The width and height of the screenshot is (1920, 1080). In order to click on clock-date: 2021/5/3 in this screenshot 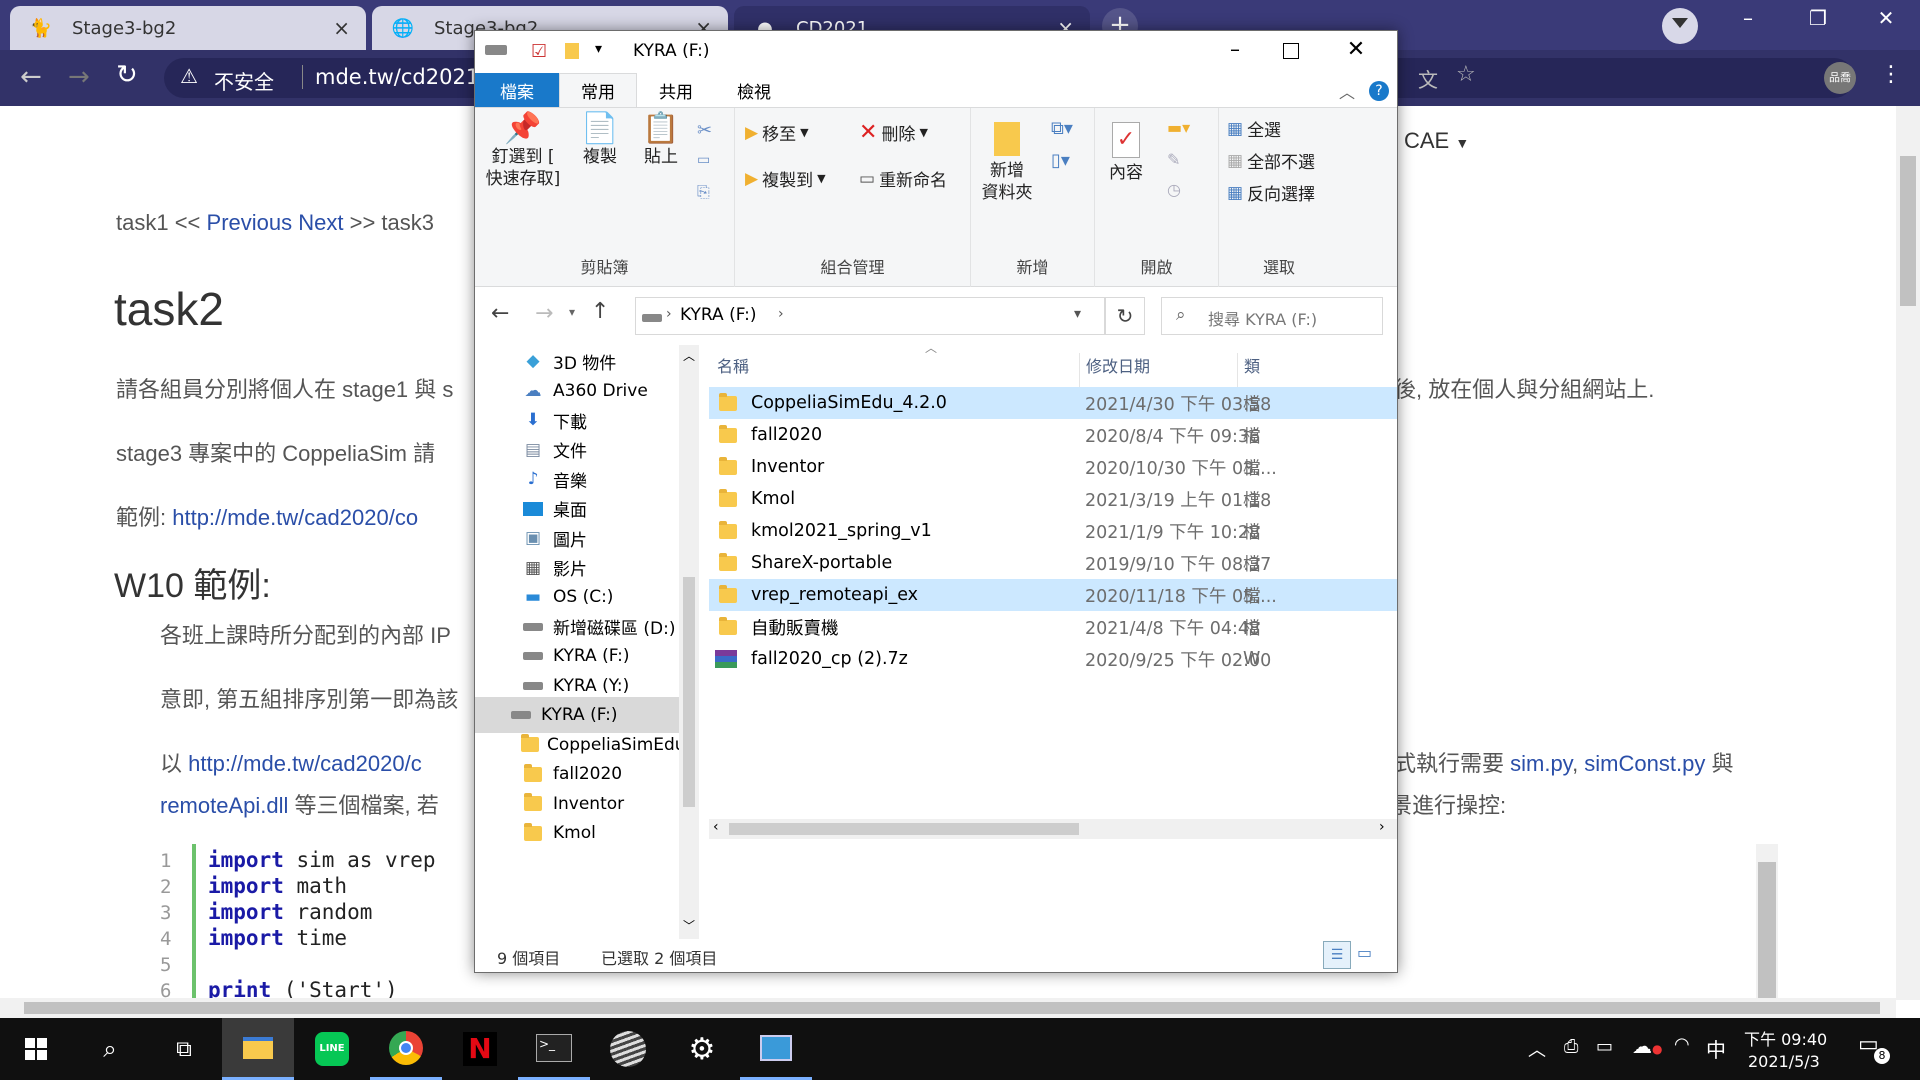, I will do `click(1784, 1061)`.